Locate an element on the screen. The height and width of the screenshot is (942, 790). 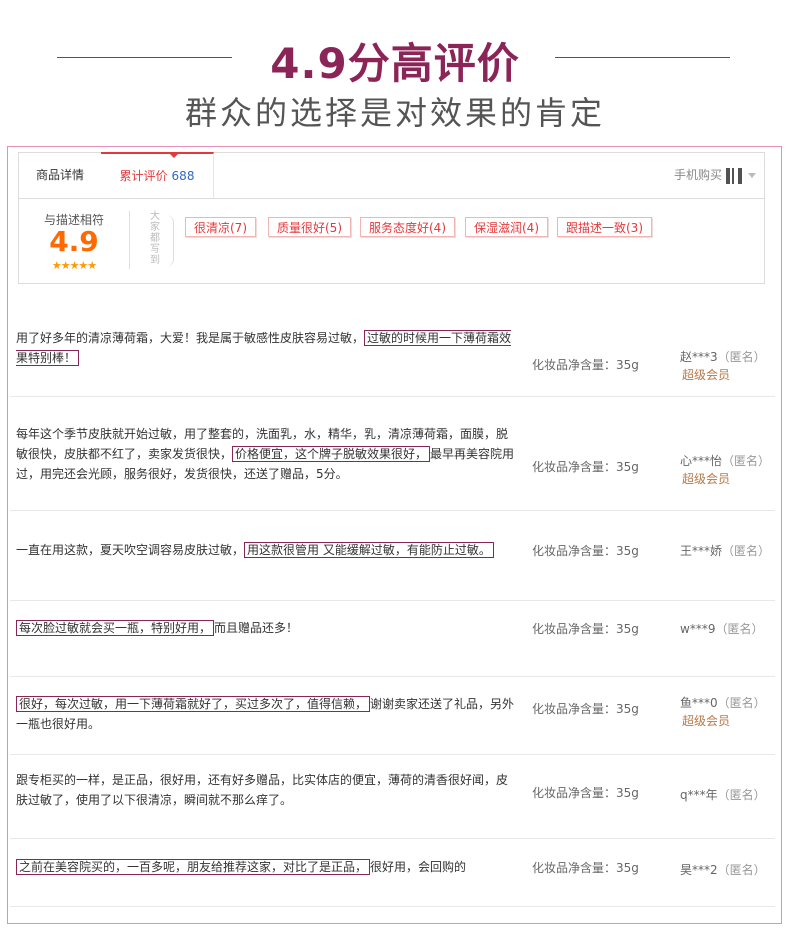
reviewer-name: 赵***3（匿名） is located at coordinates (723, 356).